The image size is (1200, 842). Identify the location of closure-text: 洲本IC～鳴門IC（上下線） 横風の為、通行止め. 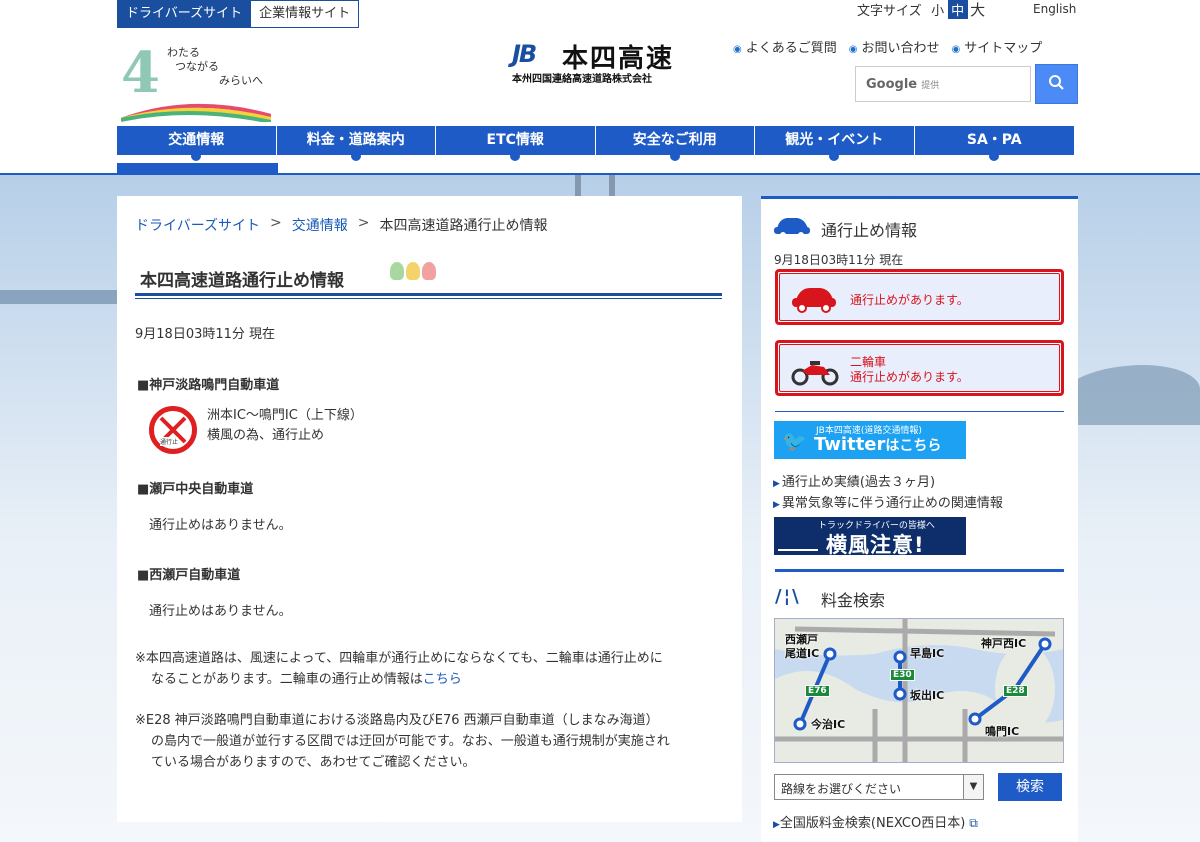
(285, 426).